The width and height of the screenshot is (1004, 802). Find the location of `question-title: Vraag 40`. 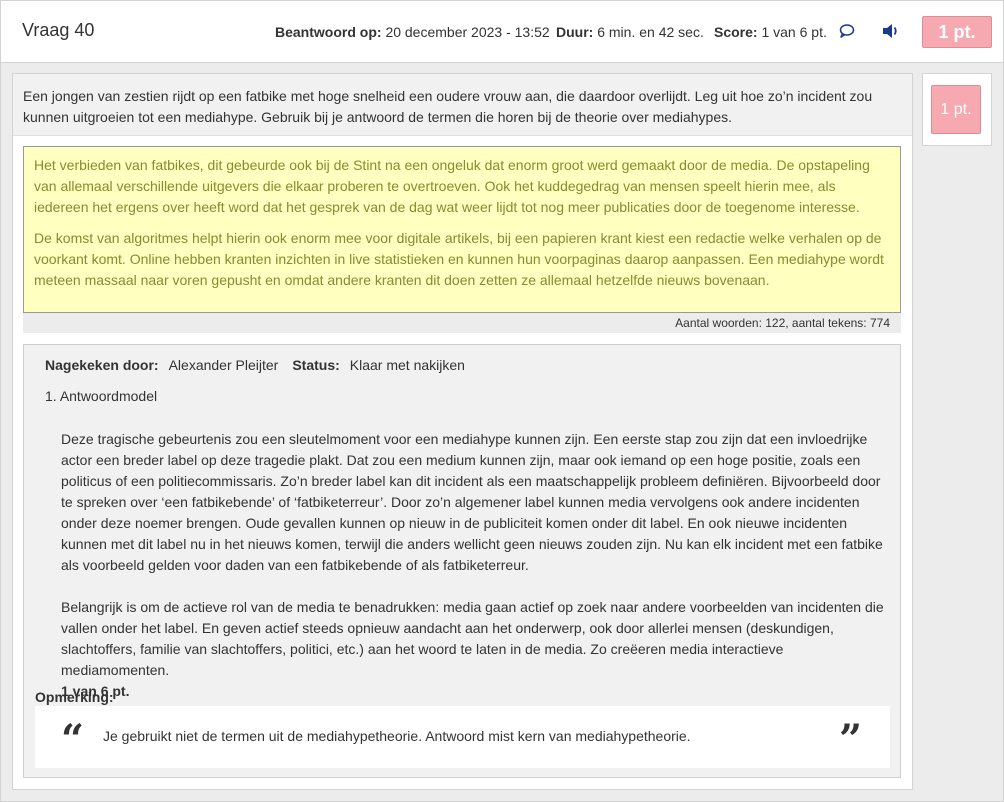

question-title: Vraag 40 is located at coordinates (58, 30).